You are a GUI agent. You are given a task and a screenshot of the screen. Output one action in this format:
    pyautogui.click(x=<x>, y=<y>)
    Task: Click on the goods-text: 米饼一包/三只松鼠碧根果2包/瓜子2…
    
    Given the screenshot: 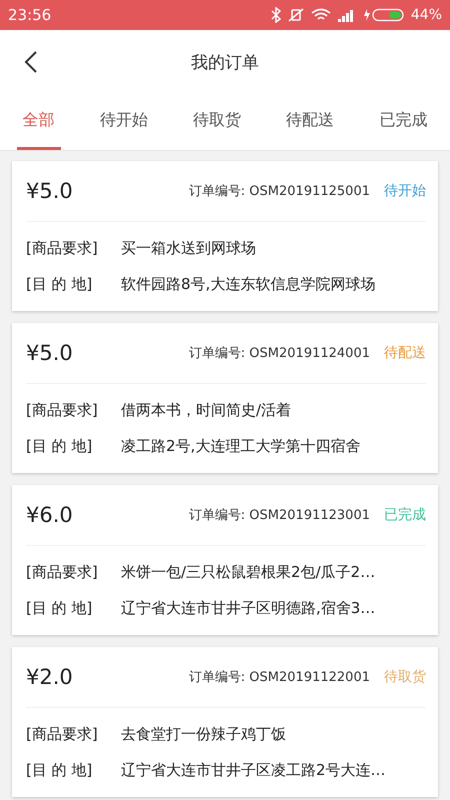 What is the action you would take?
    pyautogui.click(x=248, y=572)
    